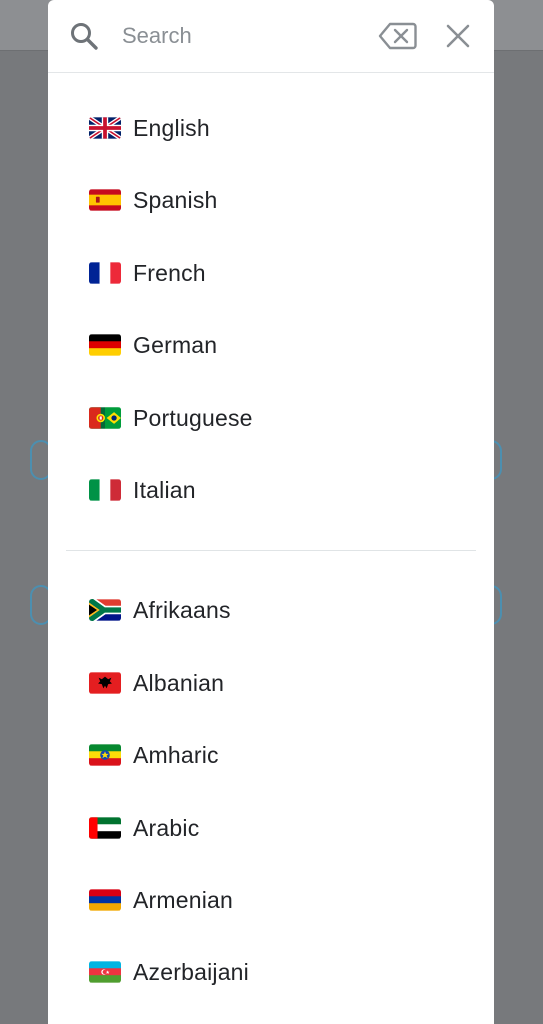  What do you see at coordinates (271, 755) in the screenshot?
I see `language-item-amharic: Amharic` at bounding box center [271, 755].